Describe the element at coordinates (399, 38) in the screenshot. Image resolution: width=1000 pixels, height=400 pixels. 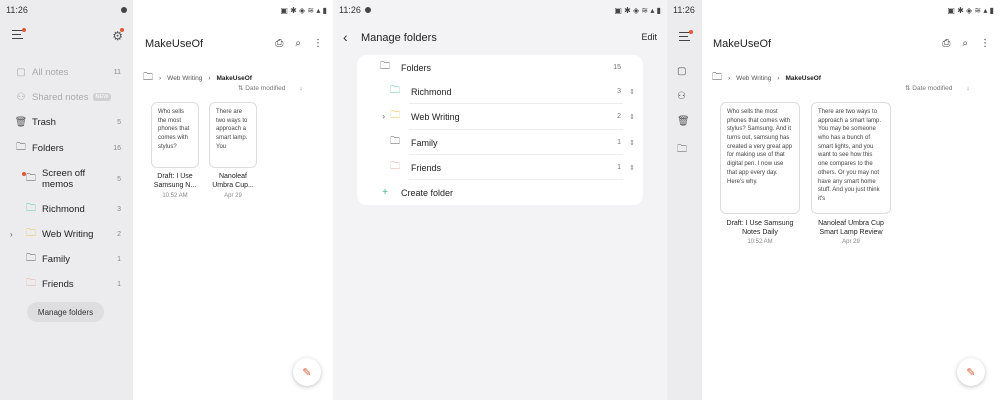
I see `page-title: Manage folders` at that location.